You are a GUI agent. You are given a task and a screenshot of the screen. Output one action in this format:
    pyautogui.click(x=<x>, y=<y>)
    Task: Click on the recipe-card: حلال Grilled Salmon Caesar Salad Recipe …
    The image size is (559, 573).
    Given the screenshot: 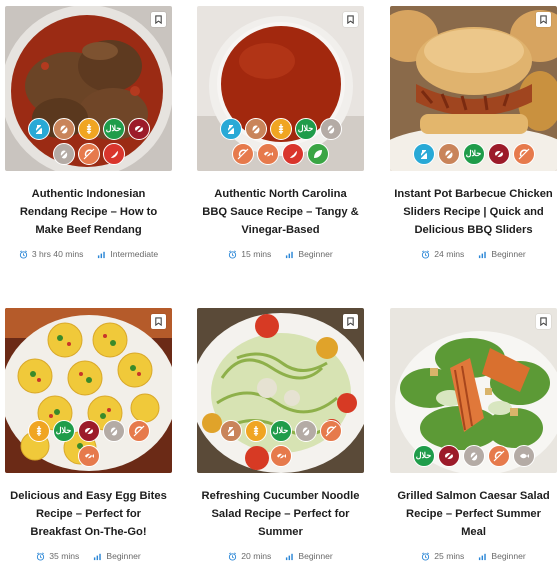 What is the action you would take?
    pyautogui.click(x=473, y=434)
    